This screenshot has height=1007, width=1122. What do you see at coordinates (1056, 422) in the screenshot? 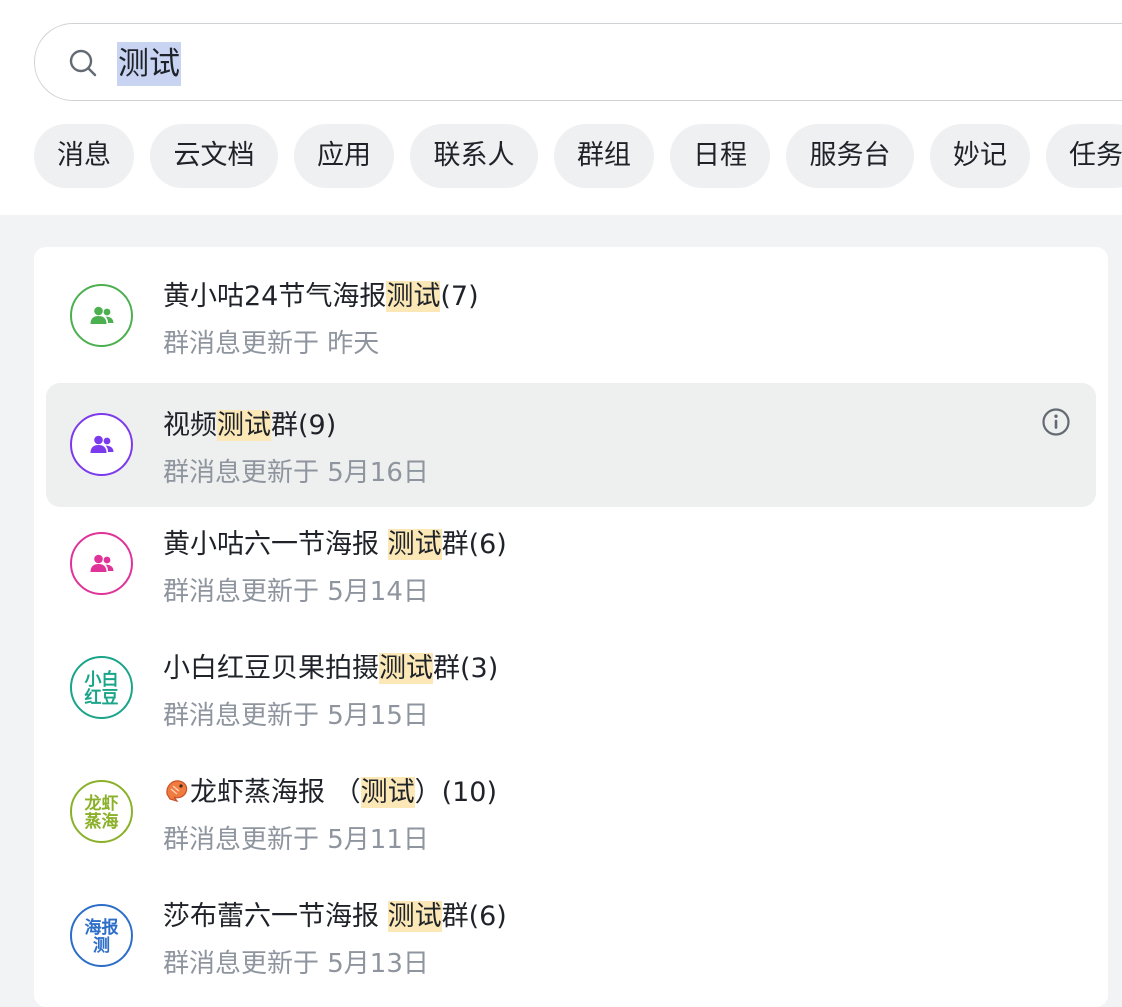
I see `info-icon` at bounding box center [1056, 422].